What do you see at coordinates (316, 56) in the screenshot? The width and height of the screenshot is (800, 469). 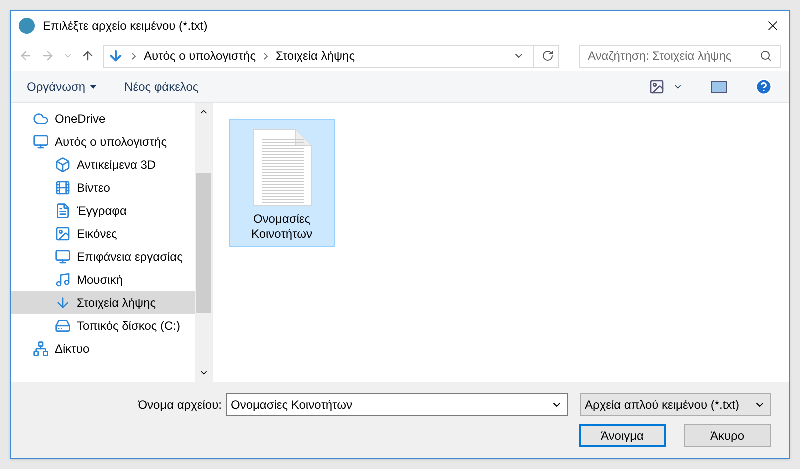 I see `breadcrumb: Στοιχεία λήψης` at bounding box center [316, 56].